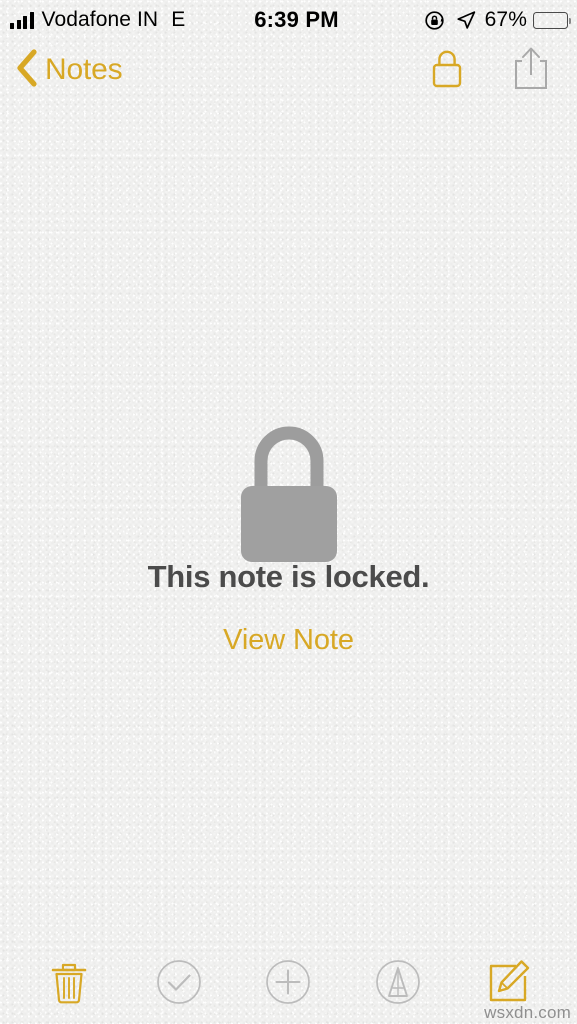  I want to click on clock-label: 6:39 PM, so click(296, 19).